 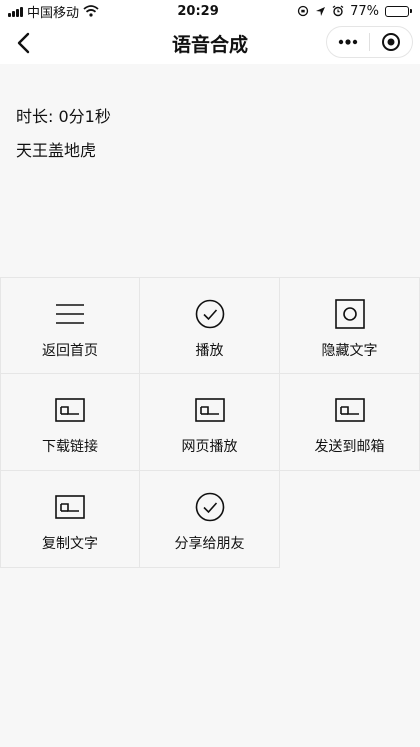 I want to click on send-email-button: 发送到邮箱, so click(x=350, y=422).